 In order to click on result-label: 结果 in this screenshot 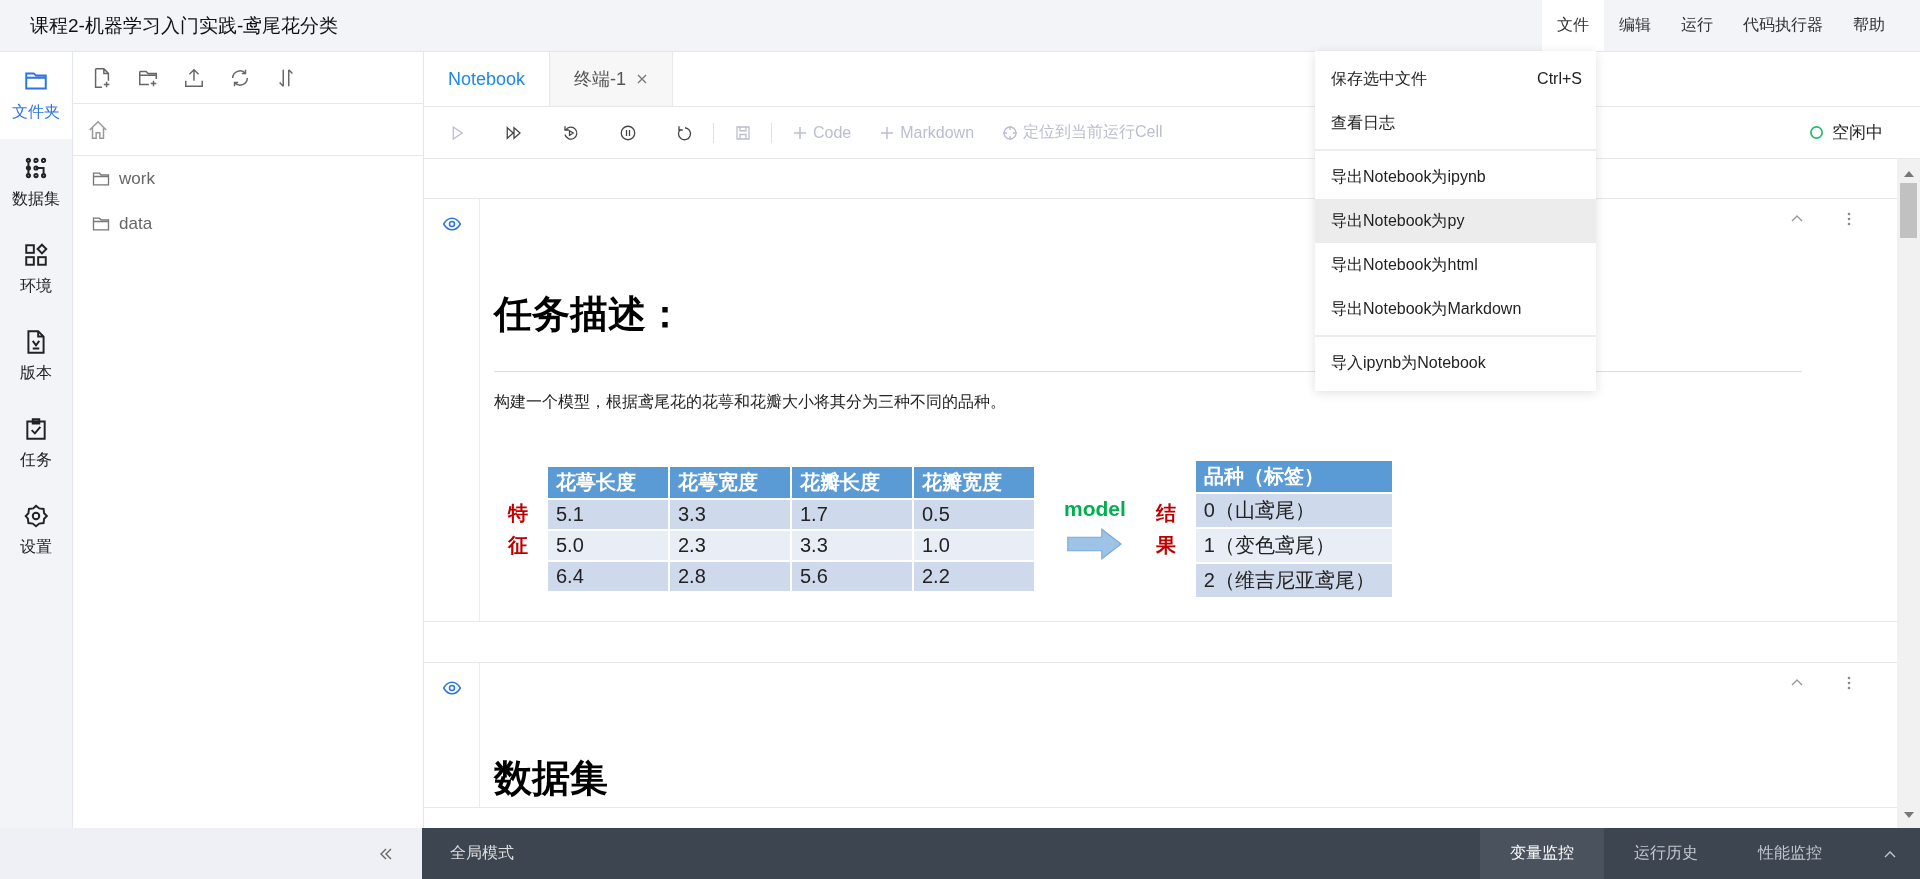, I will do `click(1165, 529)`.